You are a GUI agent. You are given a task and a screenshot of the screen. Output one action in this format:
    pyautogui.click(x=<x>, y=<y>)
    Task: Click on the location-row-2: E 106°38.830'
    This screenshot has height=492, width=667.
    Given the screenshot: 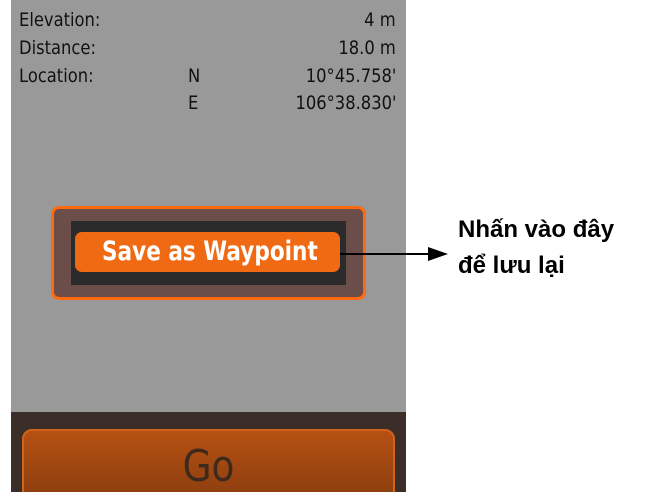 What is the action you would take?
    pyautogui.click(x=207, y=103)
    